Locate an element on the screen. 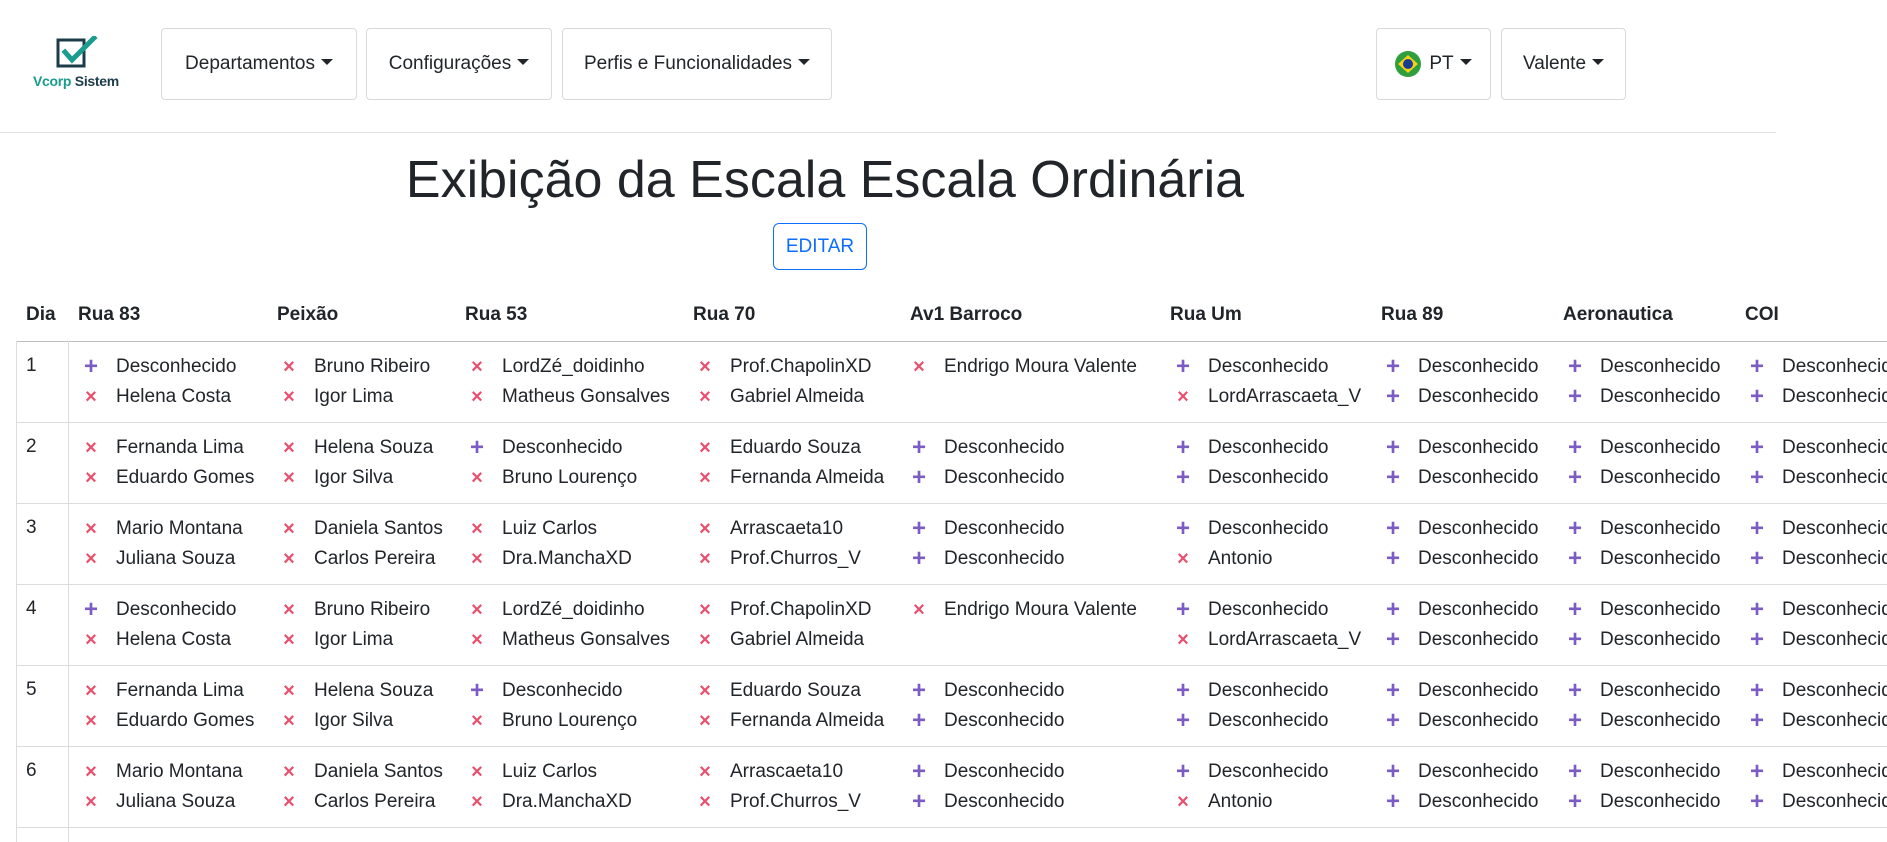  vcorp-logo: Vcorp Sistem is located at coordinates (80, 66).